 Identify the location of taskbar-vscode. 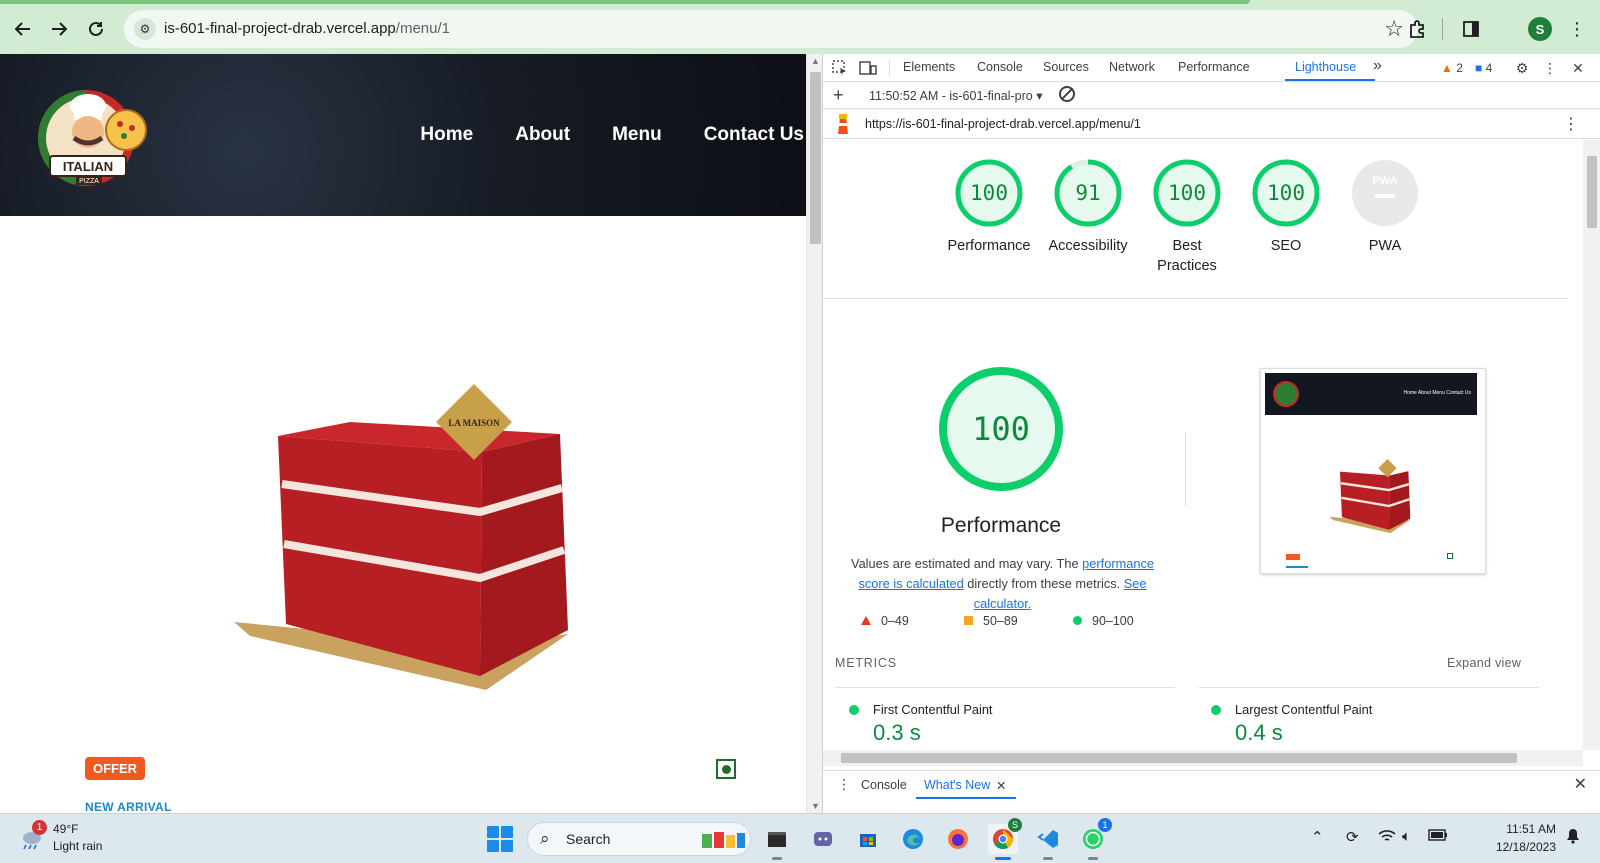
(1048, 842).